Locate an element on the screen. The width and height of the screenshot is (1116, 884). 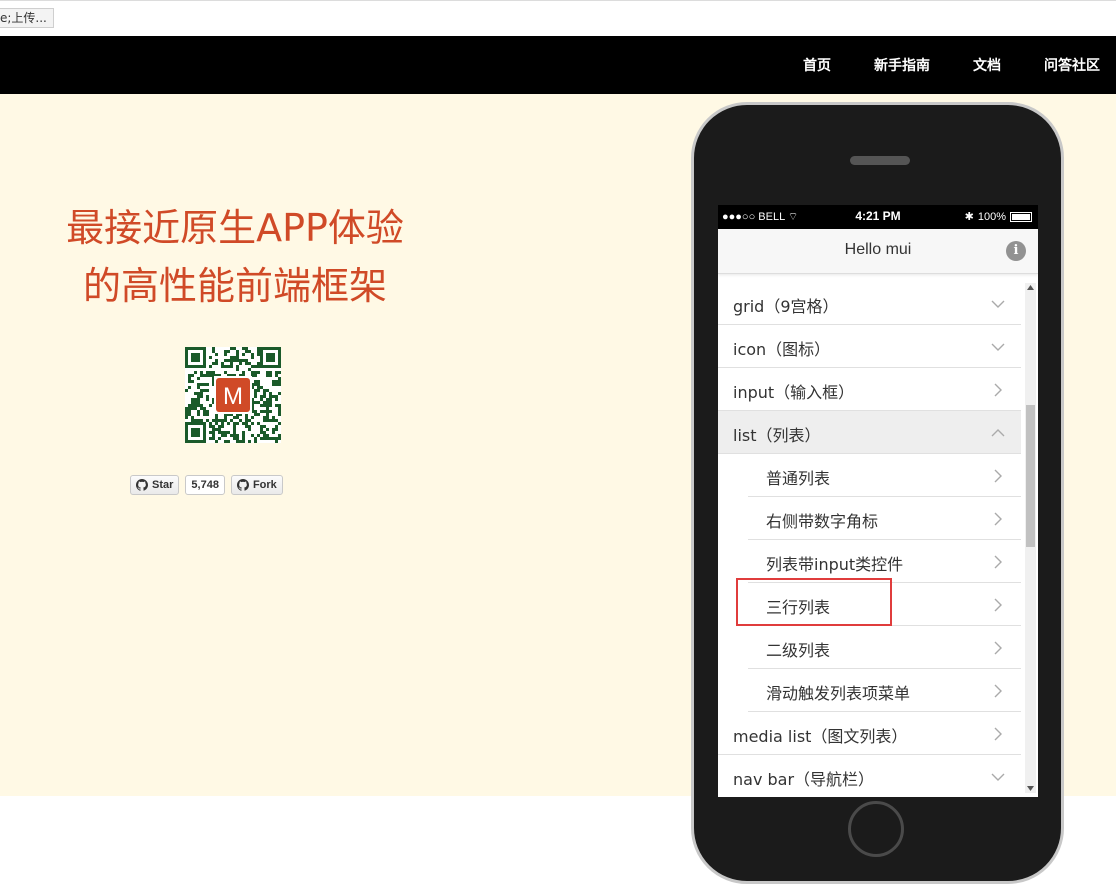
battery-indicator: ✱ 100% is located at coordinates (998, 216).